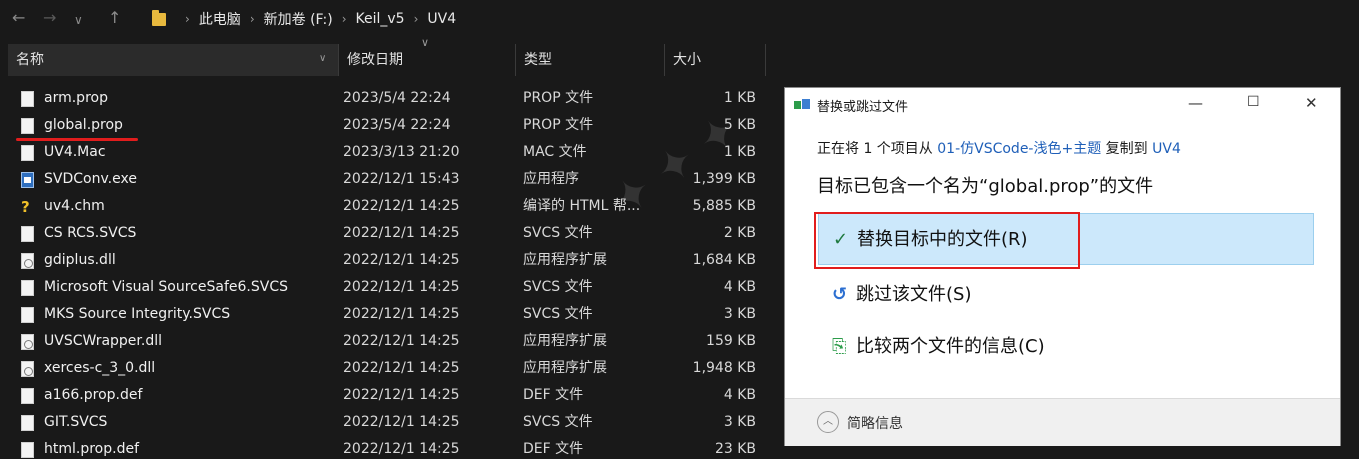 Image resolution: width=1359 pixels, height=459 pixels. I want to click on dialog-title: 替换或跳过文件, so click(863, 107).